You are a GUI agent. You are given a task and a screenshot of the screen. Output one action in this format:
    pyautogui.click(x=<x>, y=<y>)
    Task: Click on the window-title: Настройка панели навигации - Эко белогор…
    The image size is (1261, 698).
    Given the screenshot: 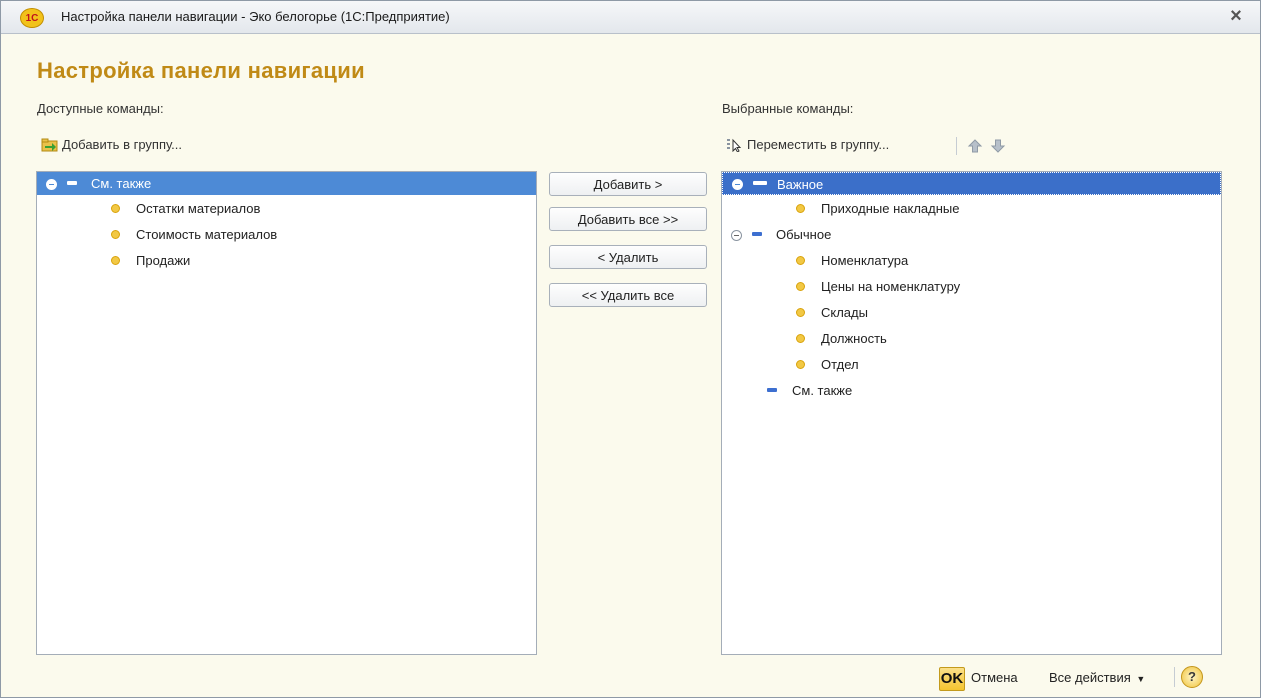 What is the action you would take?
    pyautogui.click(x=255, y=16)
    